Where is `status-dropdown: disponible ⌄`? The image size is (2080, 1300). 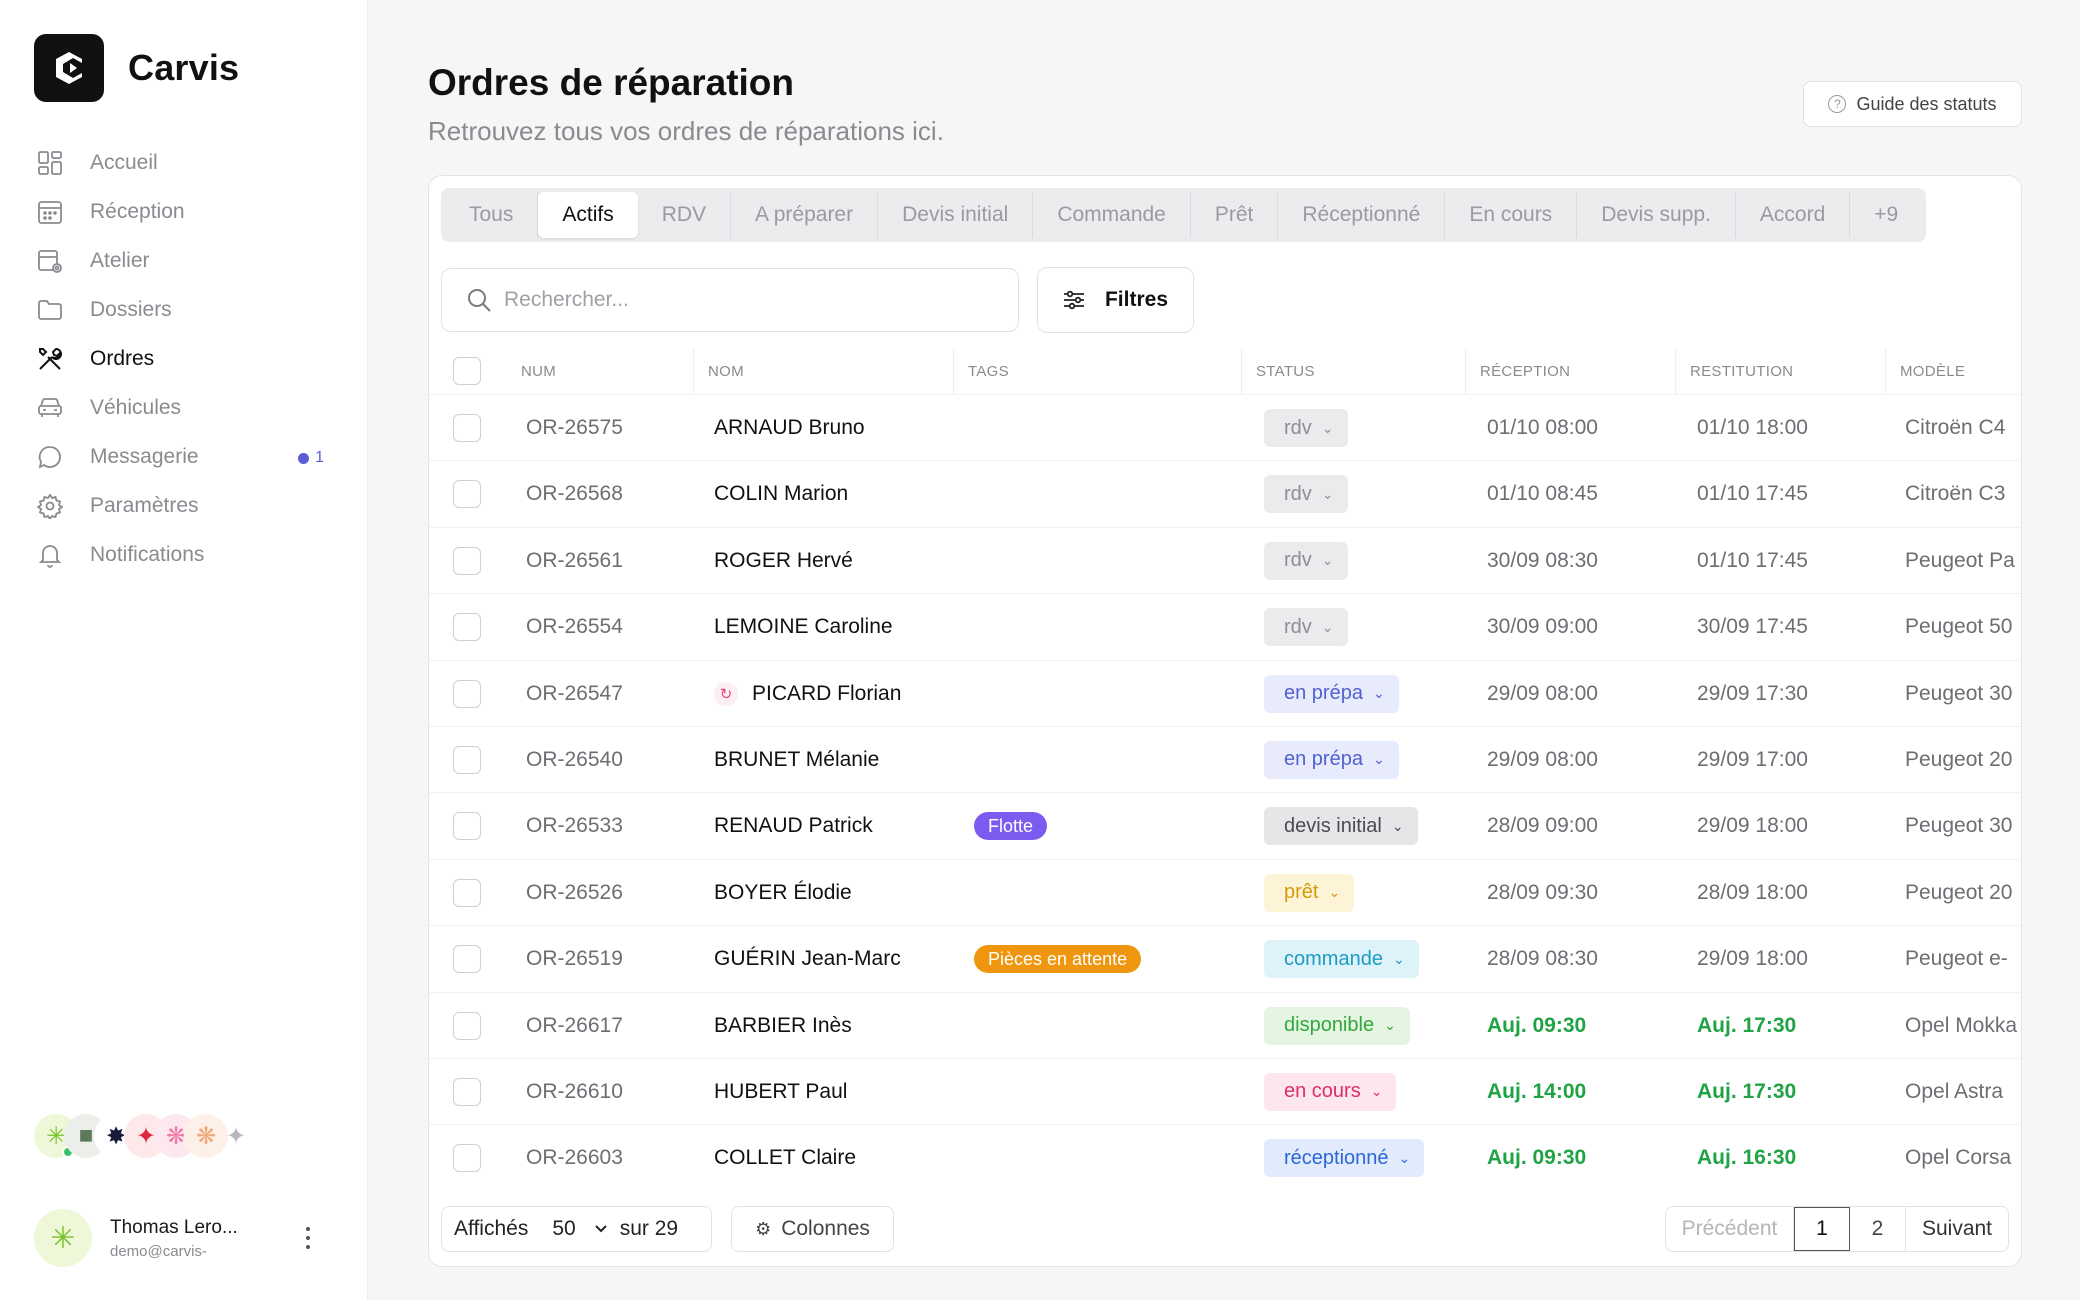 status-dropdown: disponible ⌄ is located at coordinates (1337, 1025).